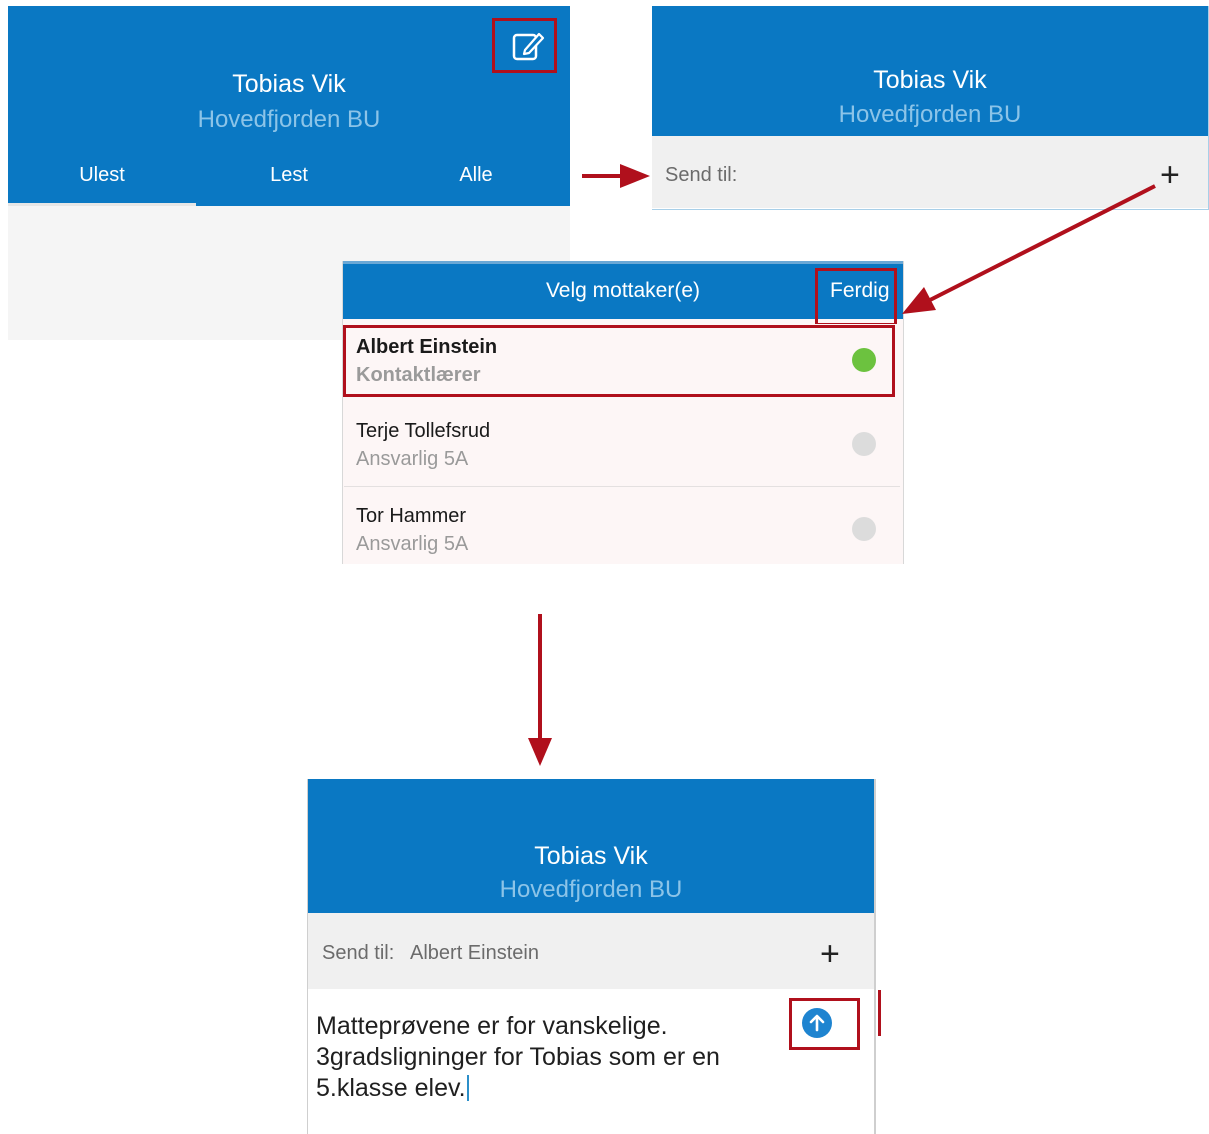  Describe the element at coordinates (411, 516) in the screenshot. I see `recipient-name: Tor Hammer` at that location.